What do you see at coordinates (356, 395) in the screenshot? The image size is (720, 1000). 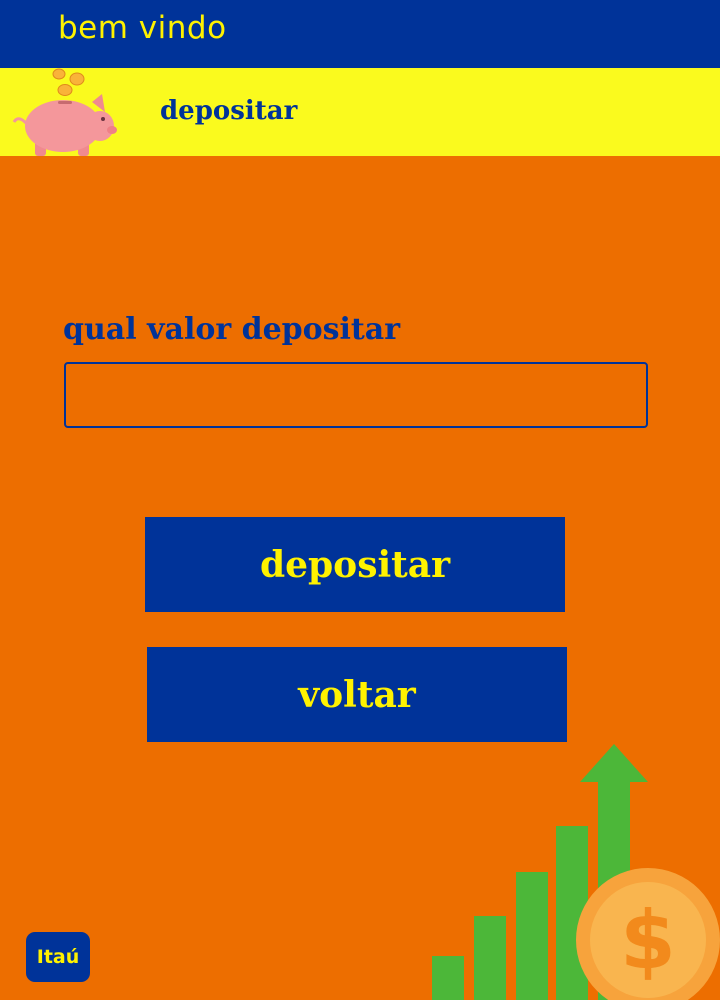 I see `amount-input` at bounding box center [356, 395].